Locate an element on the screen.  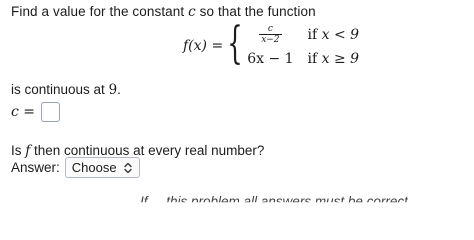
left-brace: { is located at coordinates (235, 43).